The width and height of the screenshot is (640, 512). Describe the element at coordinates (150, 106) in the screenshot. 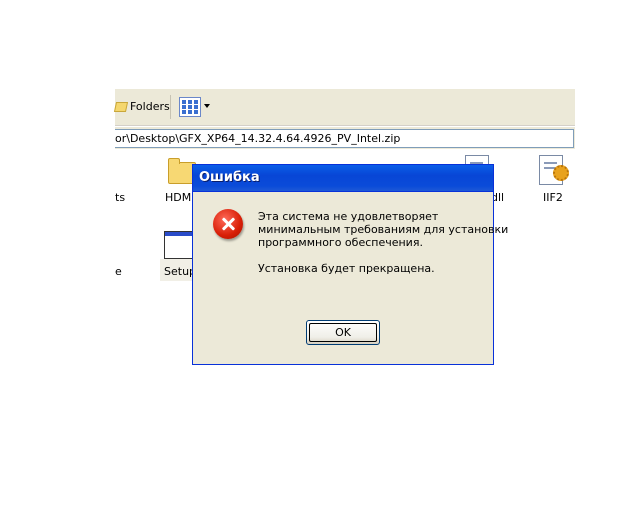

I see `folders-label: Folders` at that location.